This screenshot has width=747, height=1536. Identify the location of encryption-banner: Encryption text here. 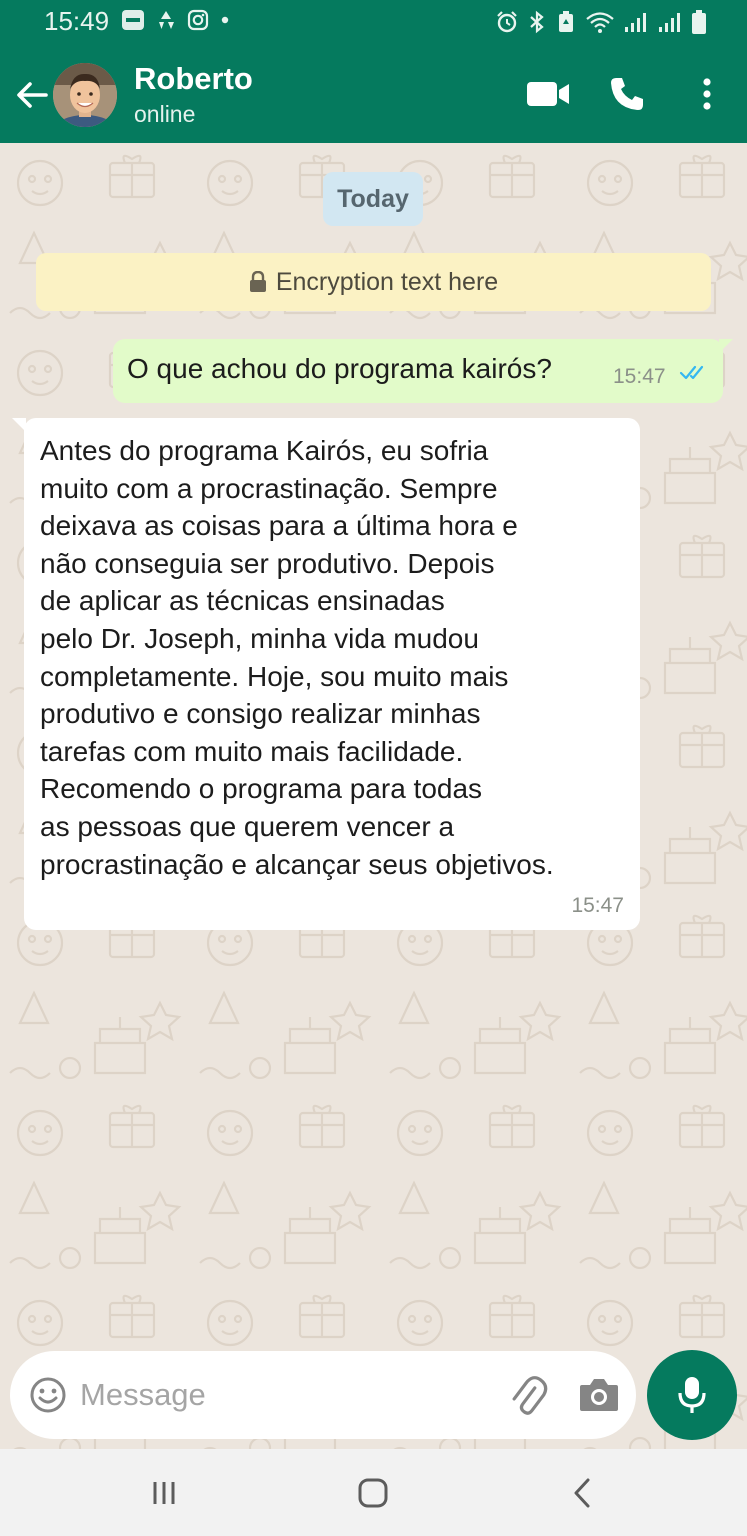
(373, 282).